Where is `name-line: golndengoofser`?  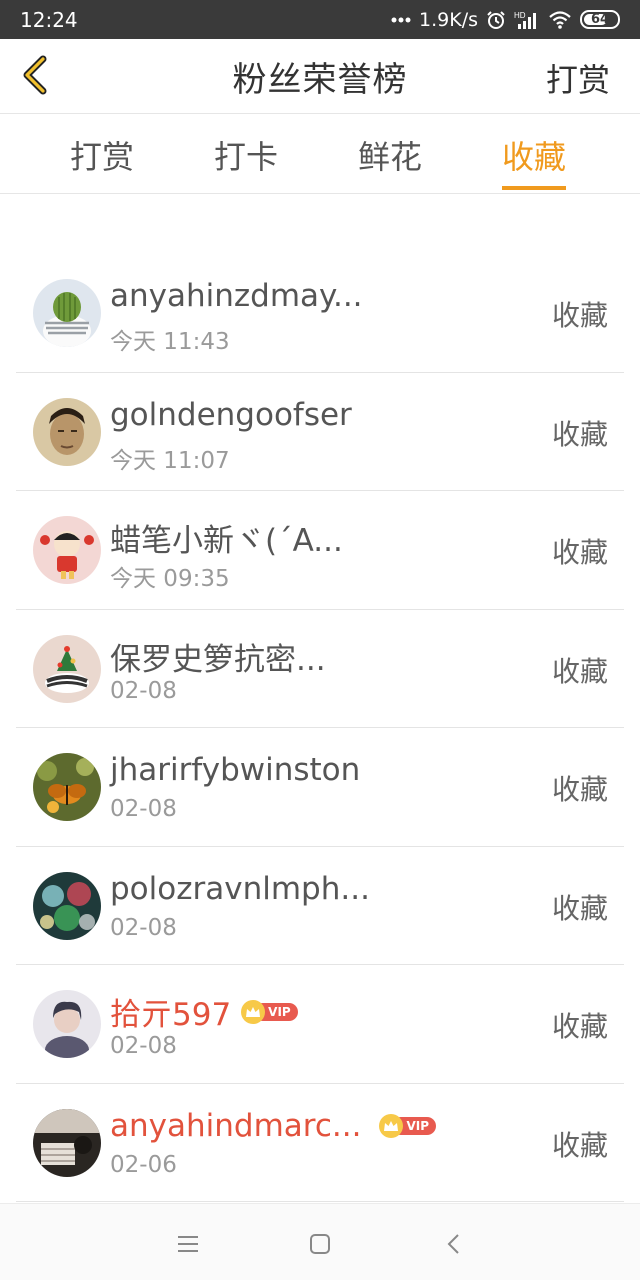 name-line: golndengoofser is located at coordinates (231, 415).